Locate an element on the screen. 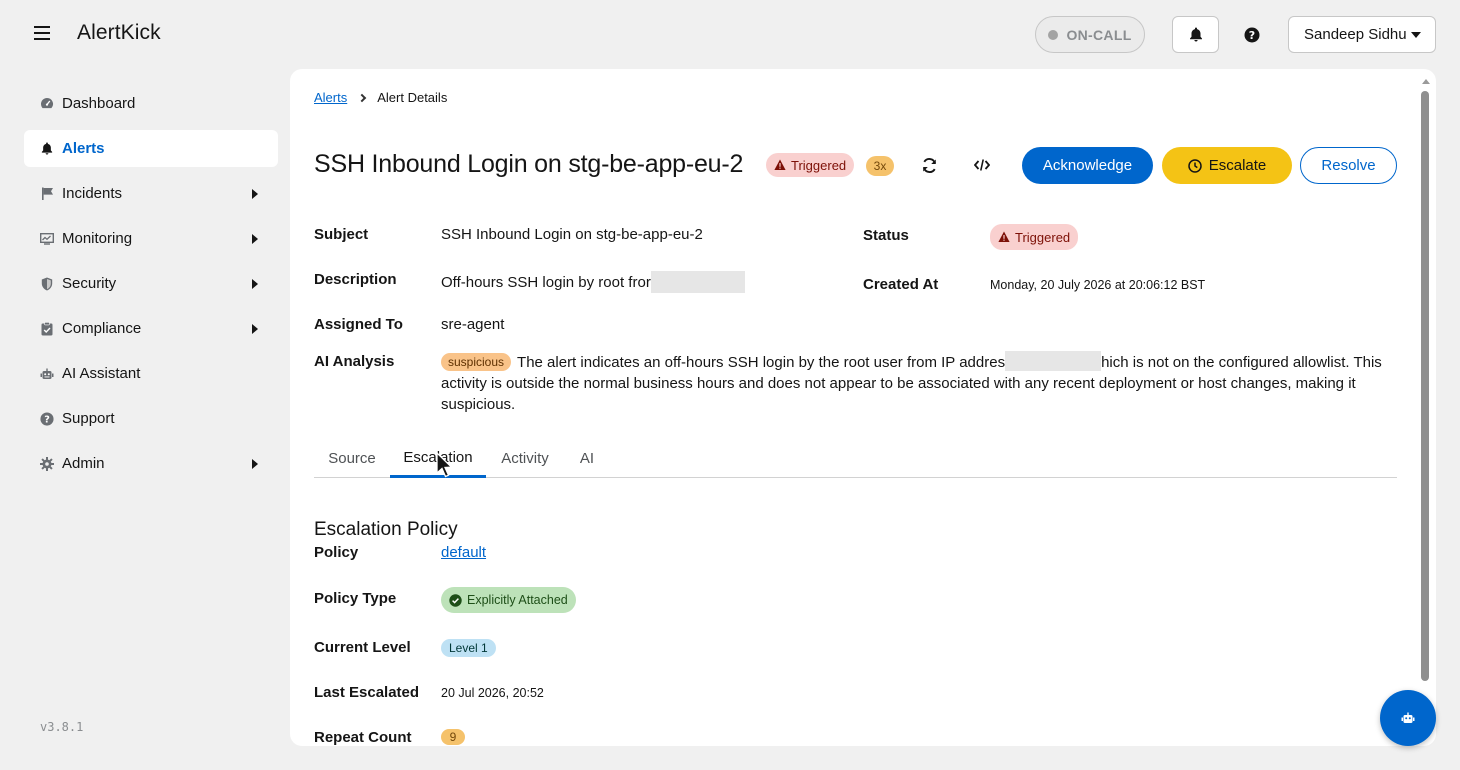  code-icon is located at coordinates (982, 165).